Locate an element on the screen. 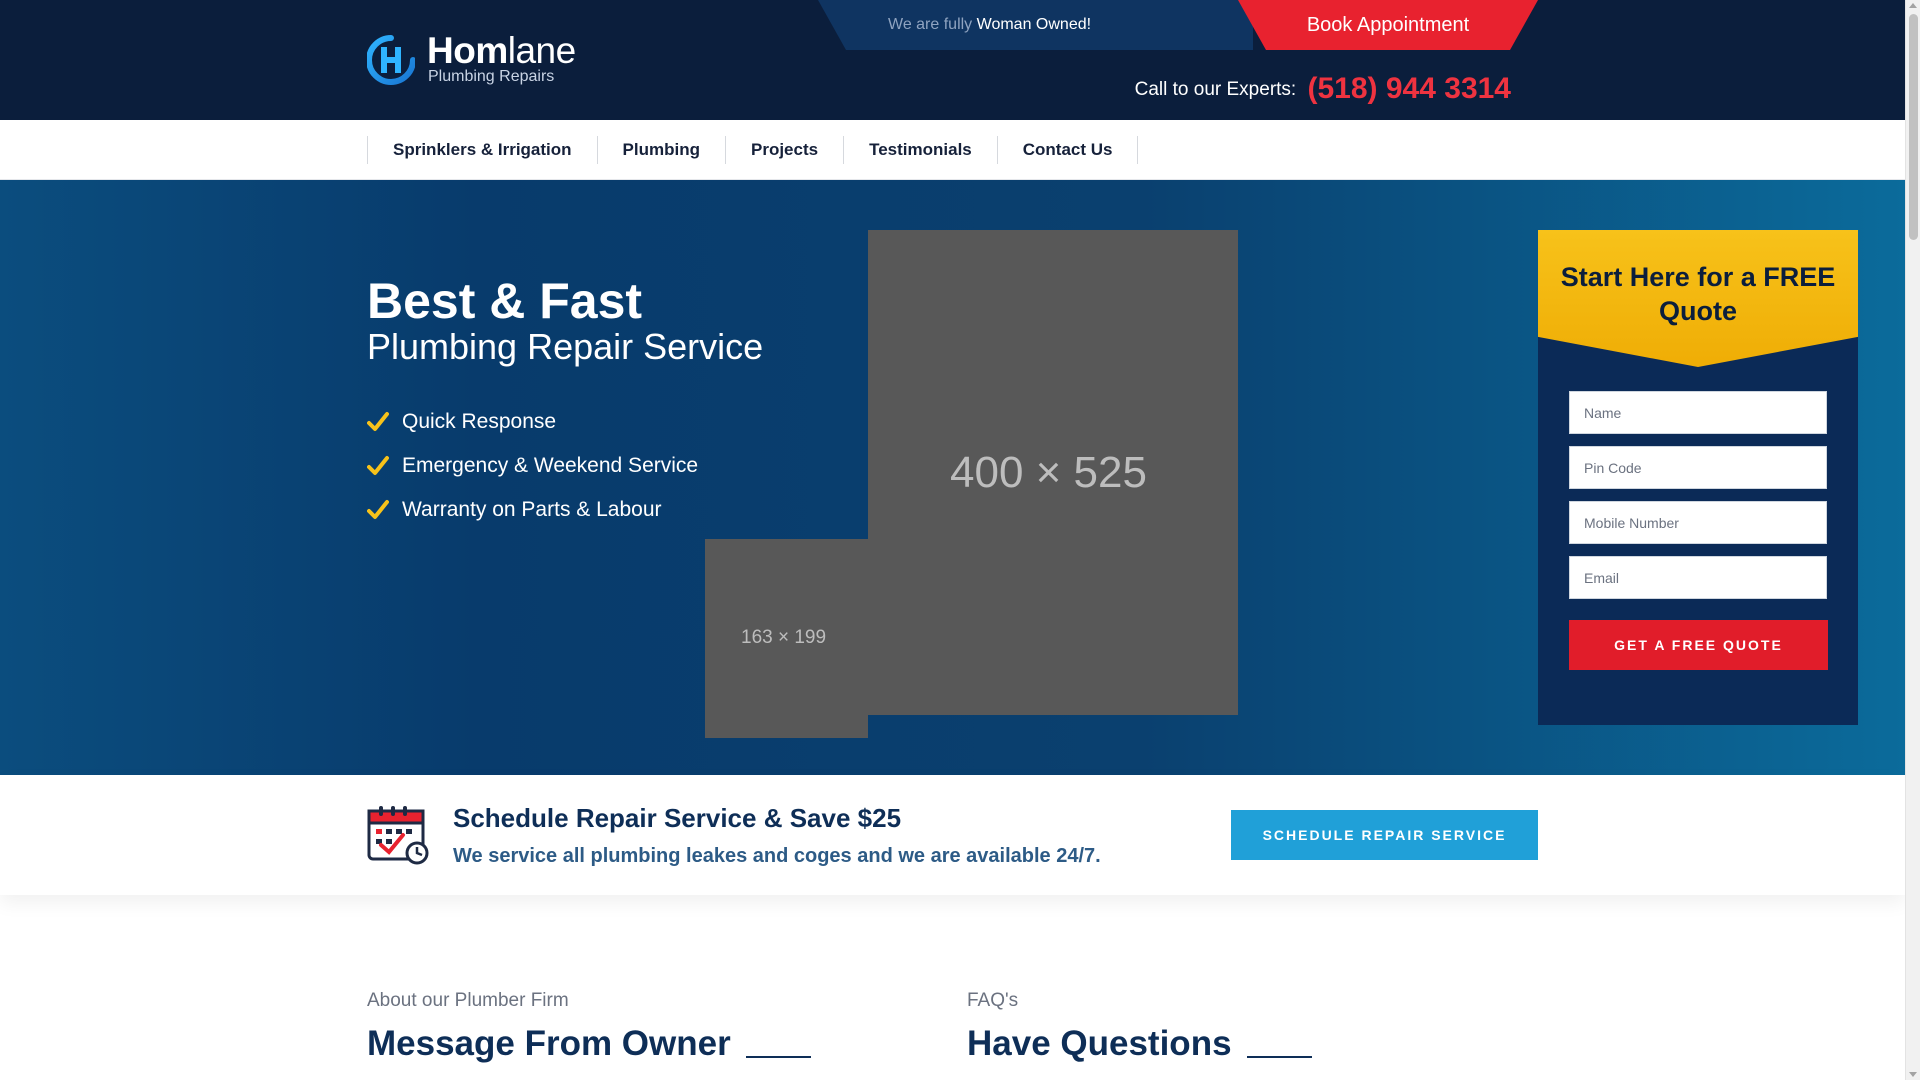  nav-item-projects: Projects is located at coordinates (784, 150).